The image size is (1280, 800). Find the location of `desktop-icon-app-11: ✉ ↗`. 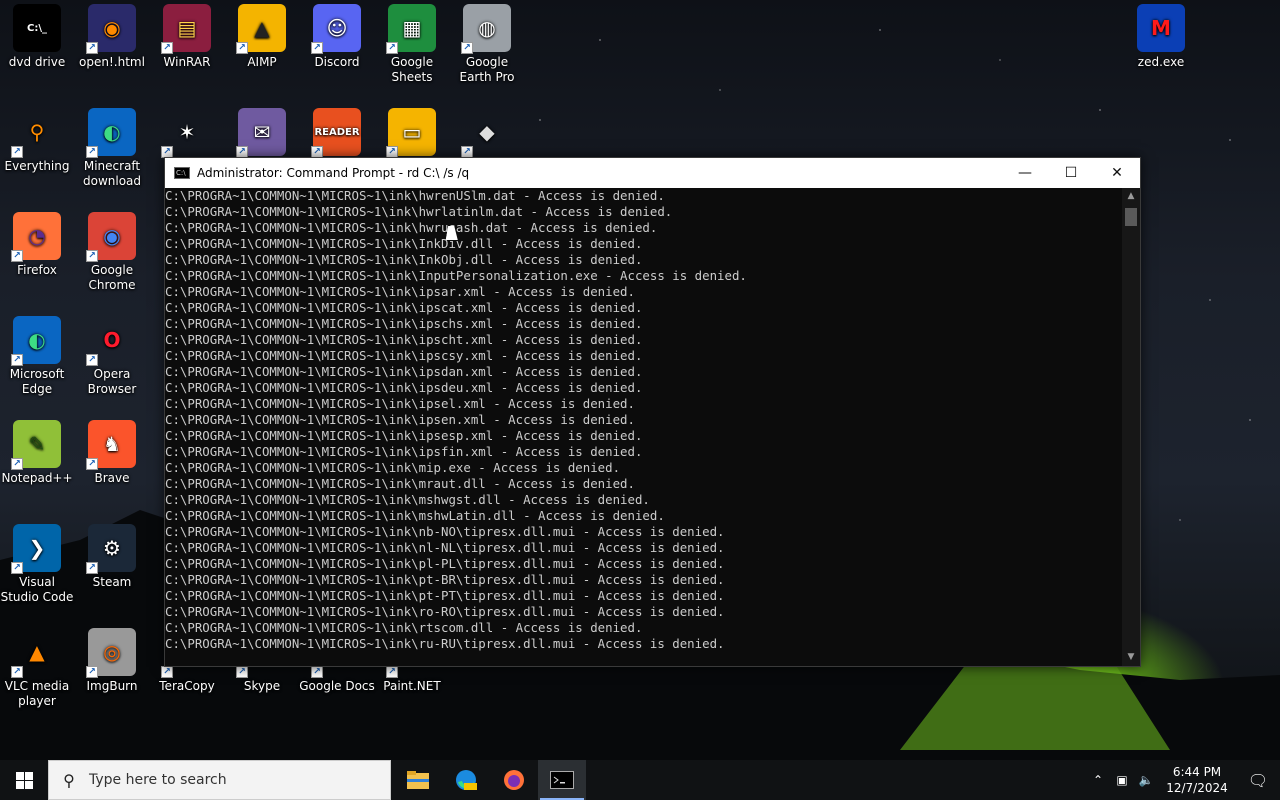

desktop-icon-app-11: ✉ ↗ is located at coordinates (262, 131).